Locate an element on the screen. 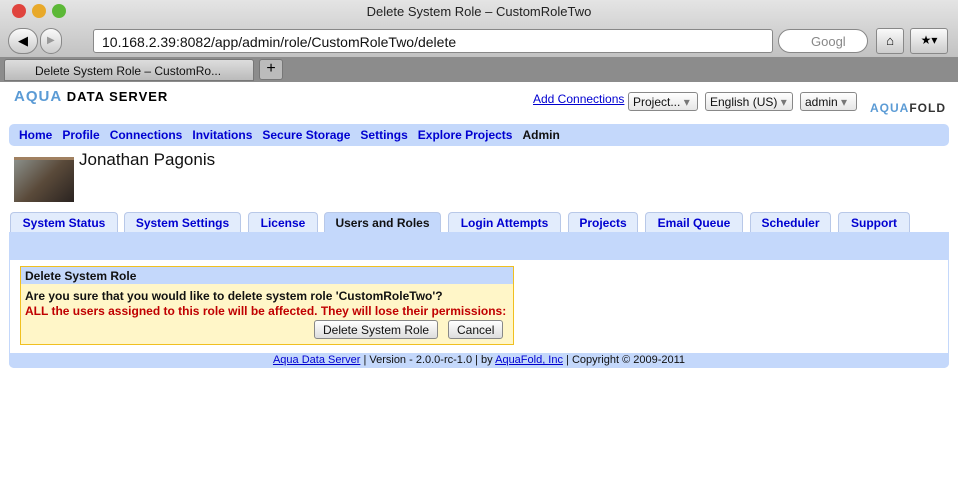 The height and width of the screenshot is (477, 958). nav-connections: Connections is located at coordinates (146, 135).